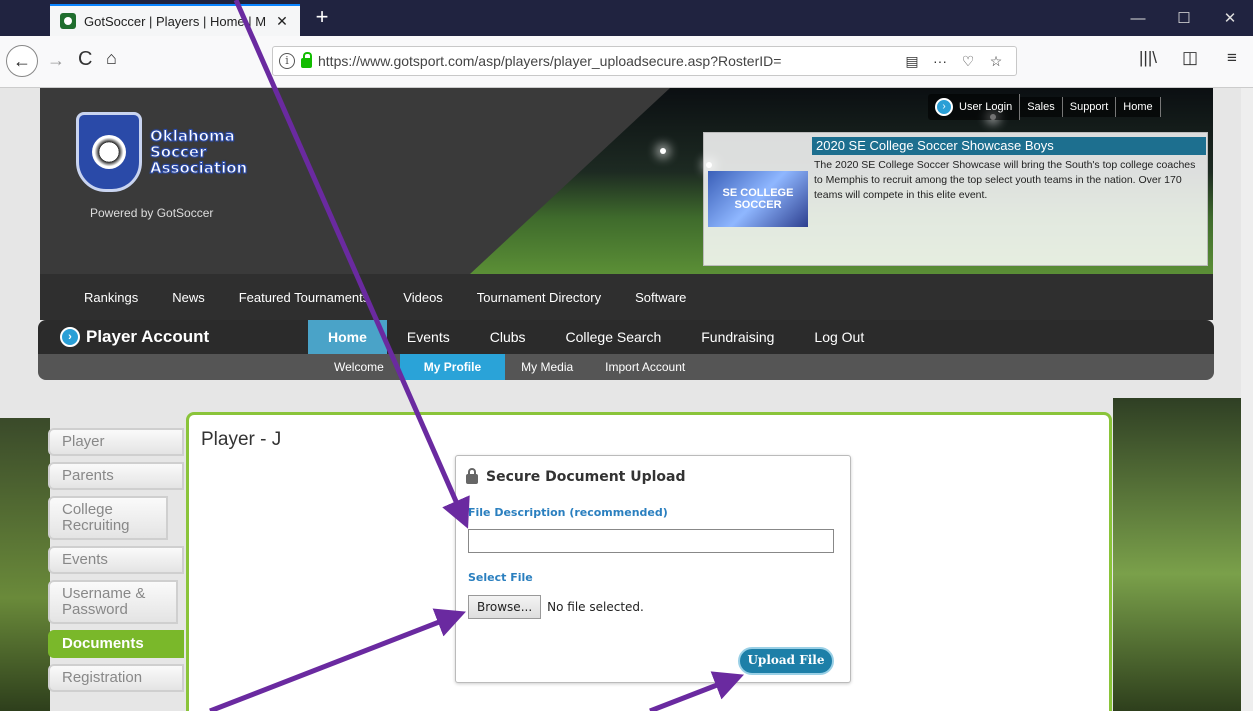 This screenshot has width=1253, height=711. I want to click on sidebar-item-registration: Registration, so click(116, 678).